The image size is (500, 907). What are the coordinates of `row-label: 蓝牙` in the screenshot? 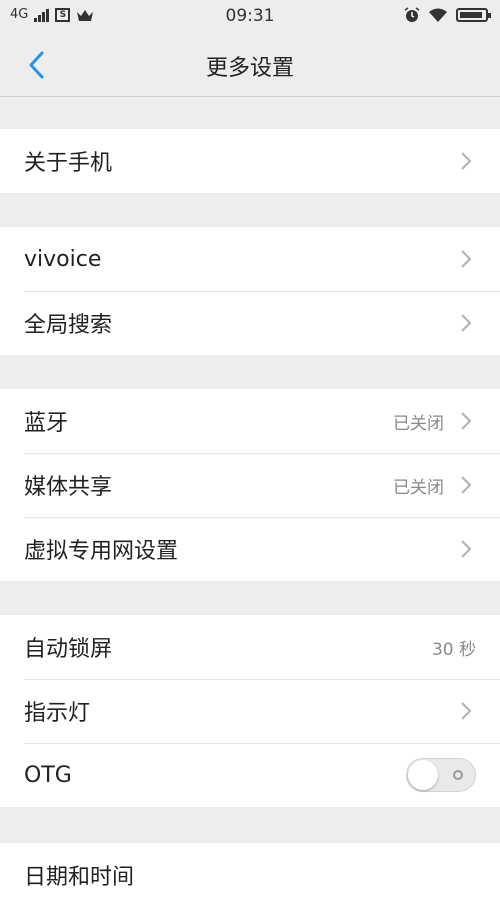 It's located at (46, 423).